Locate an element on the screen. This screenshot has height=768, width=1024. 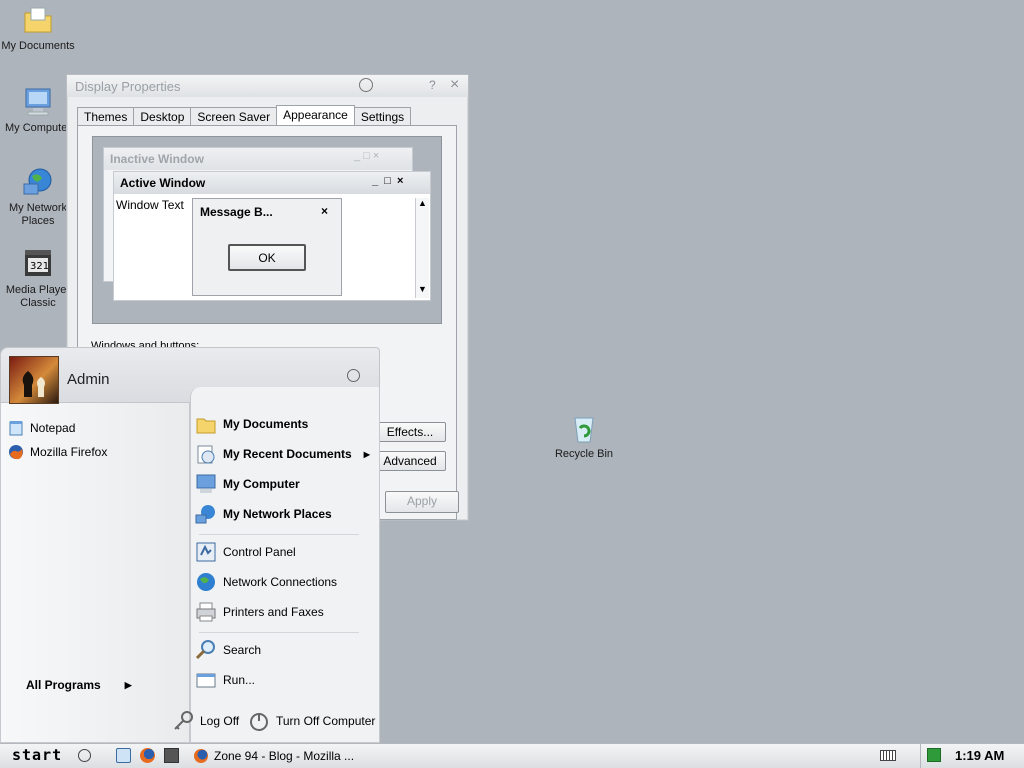
avatar is located at coordinates (34, 380).